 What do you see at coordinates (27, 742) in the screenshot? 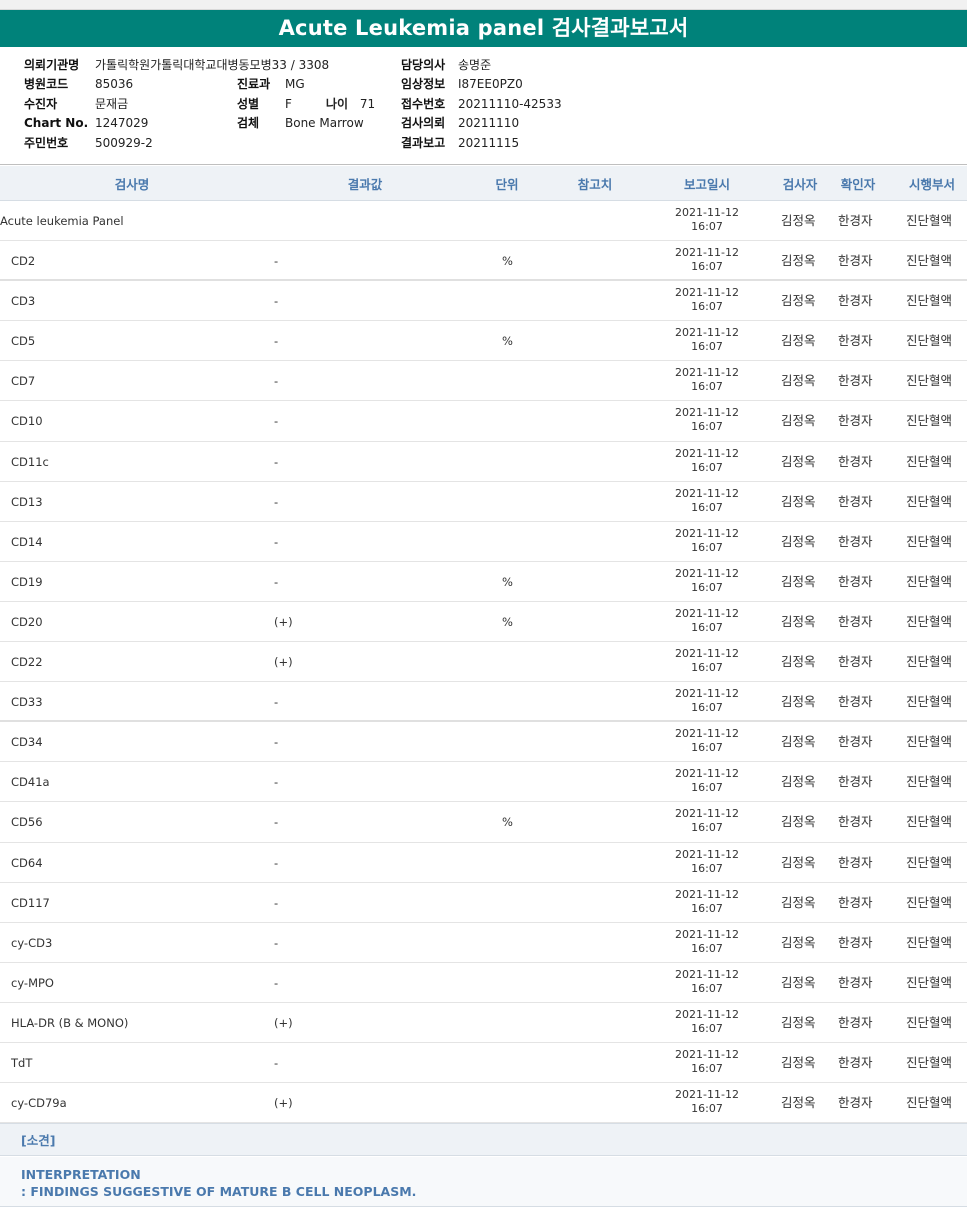
I see `cell-test-name: CD34` at bounding box center [27, 742].